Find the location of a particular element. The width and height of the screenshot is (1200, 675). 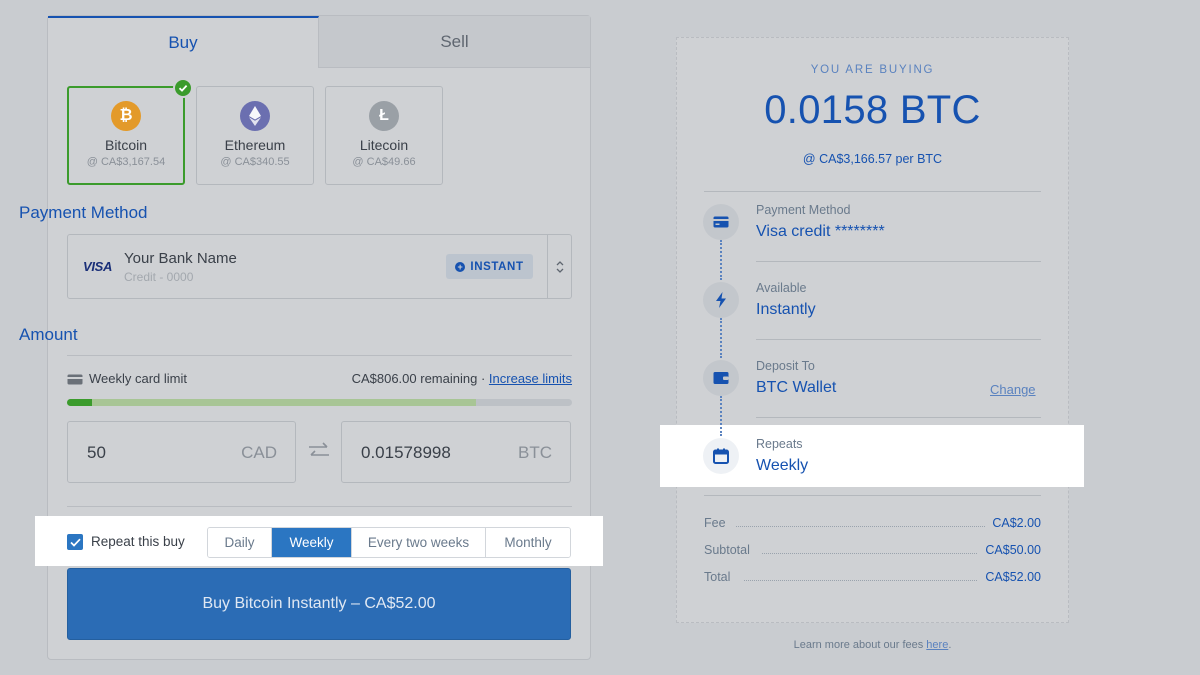

exchange-rate: @ CA$3,166.57 per BTC is located at coordinates (872, 159).